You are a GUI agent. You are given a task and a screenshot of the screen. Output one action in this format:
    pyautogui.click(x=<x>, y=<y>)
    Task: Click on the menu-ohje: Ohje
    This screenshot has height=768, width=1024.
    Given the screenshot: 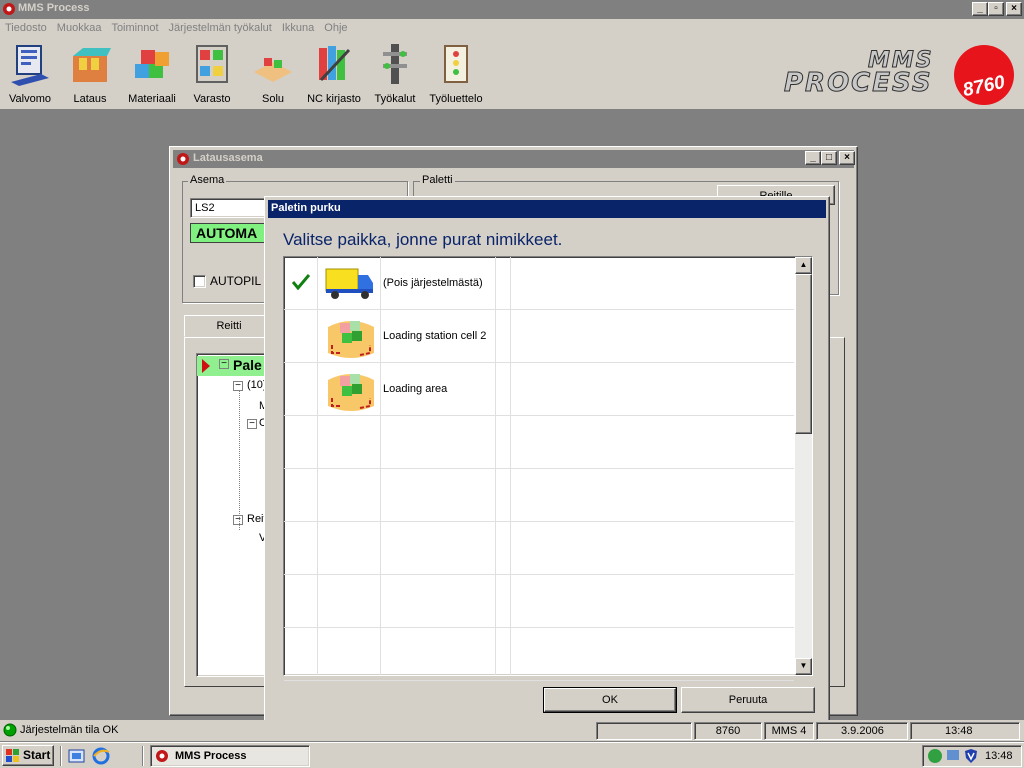 What is the action you would take?
    pyautogui.click(x=335, y=28)
    